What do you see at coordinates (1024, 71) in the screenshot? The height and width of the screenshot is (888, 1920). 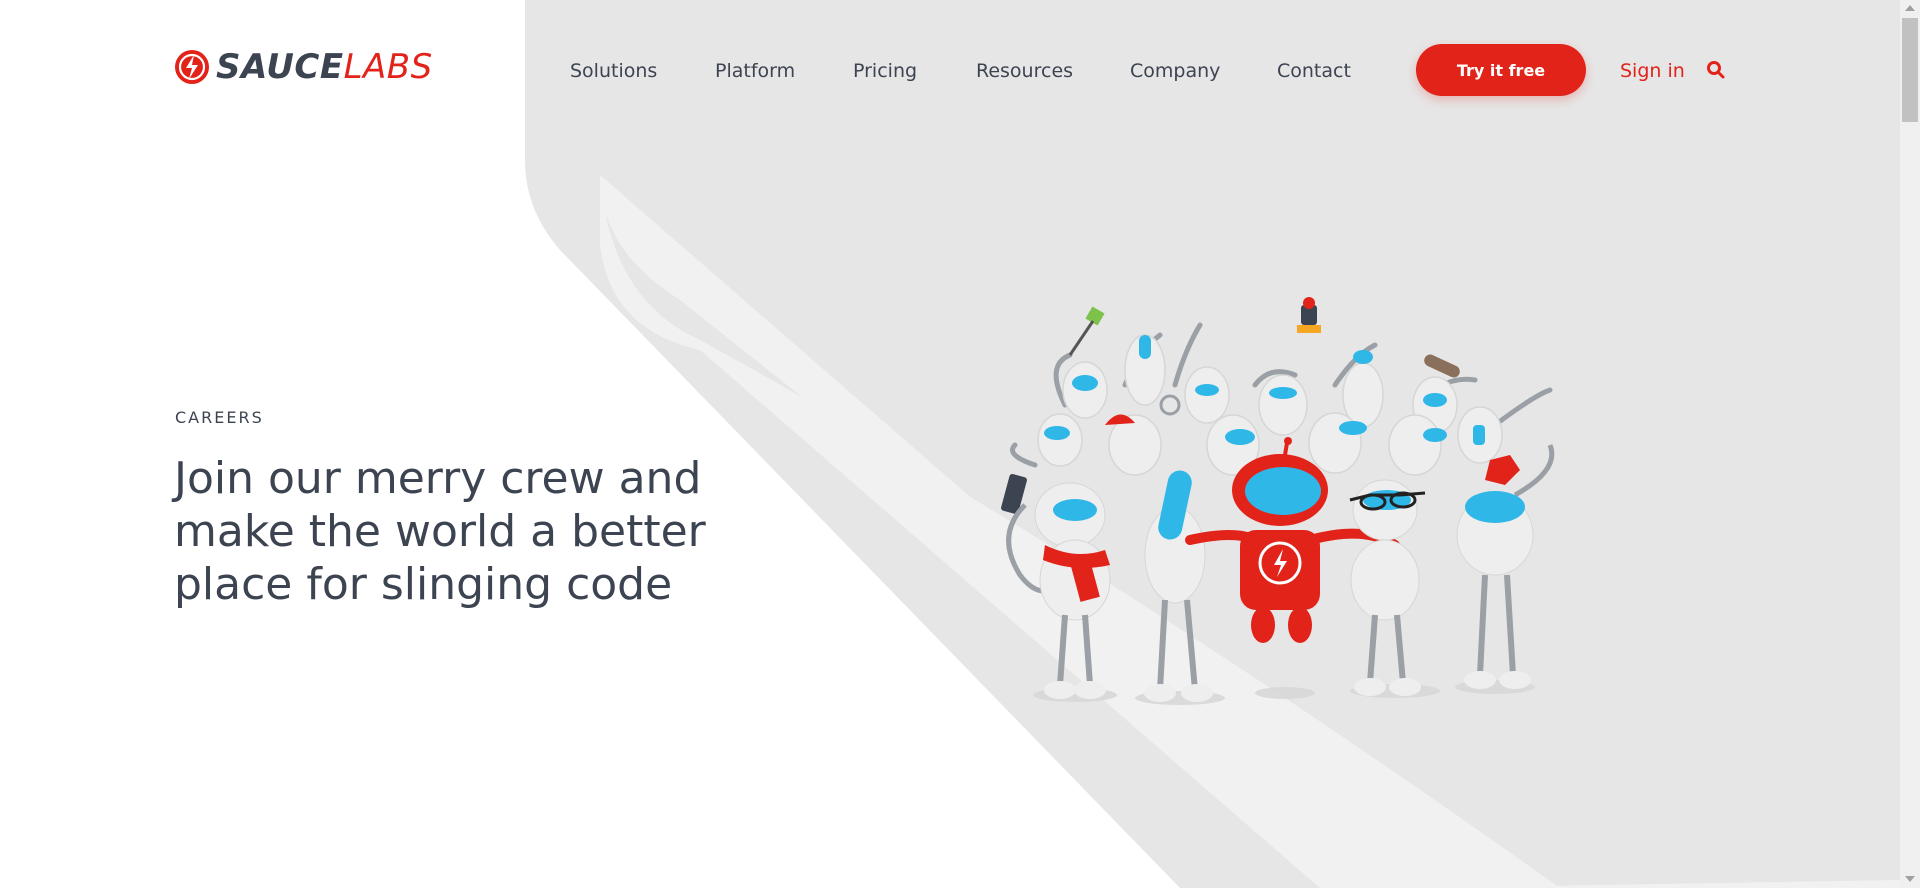 I see `nav-resources: Resources` at bounding box center [1024, 71].